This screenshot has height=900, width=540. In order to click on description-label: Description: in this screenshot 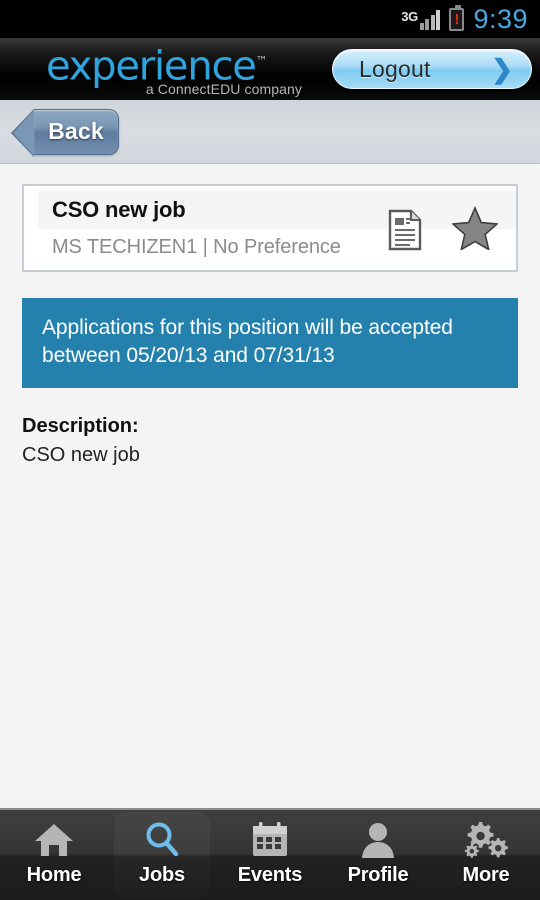, I will do `click(80, 426)`.